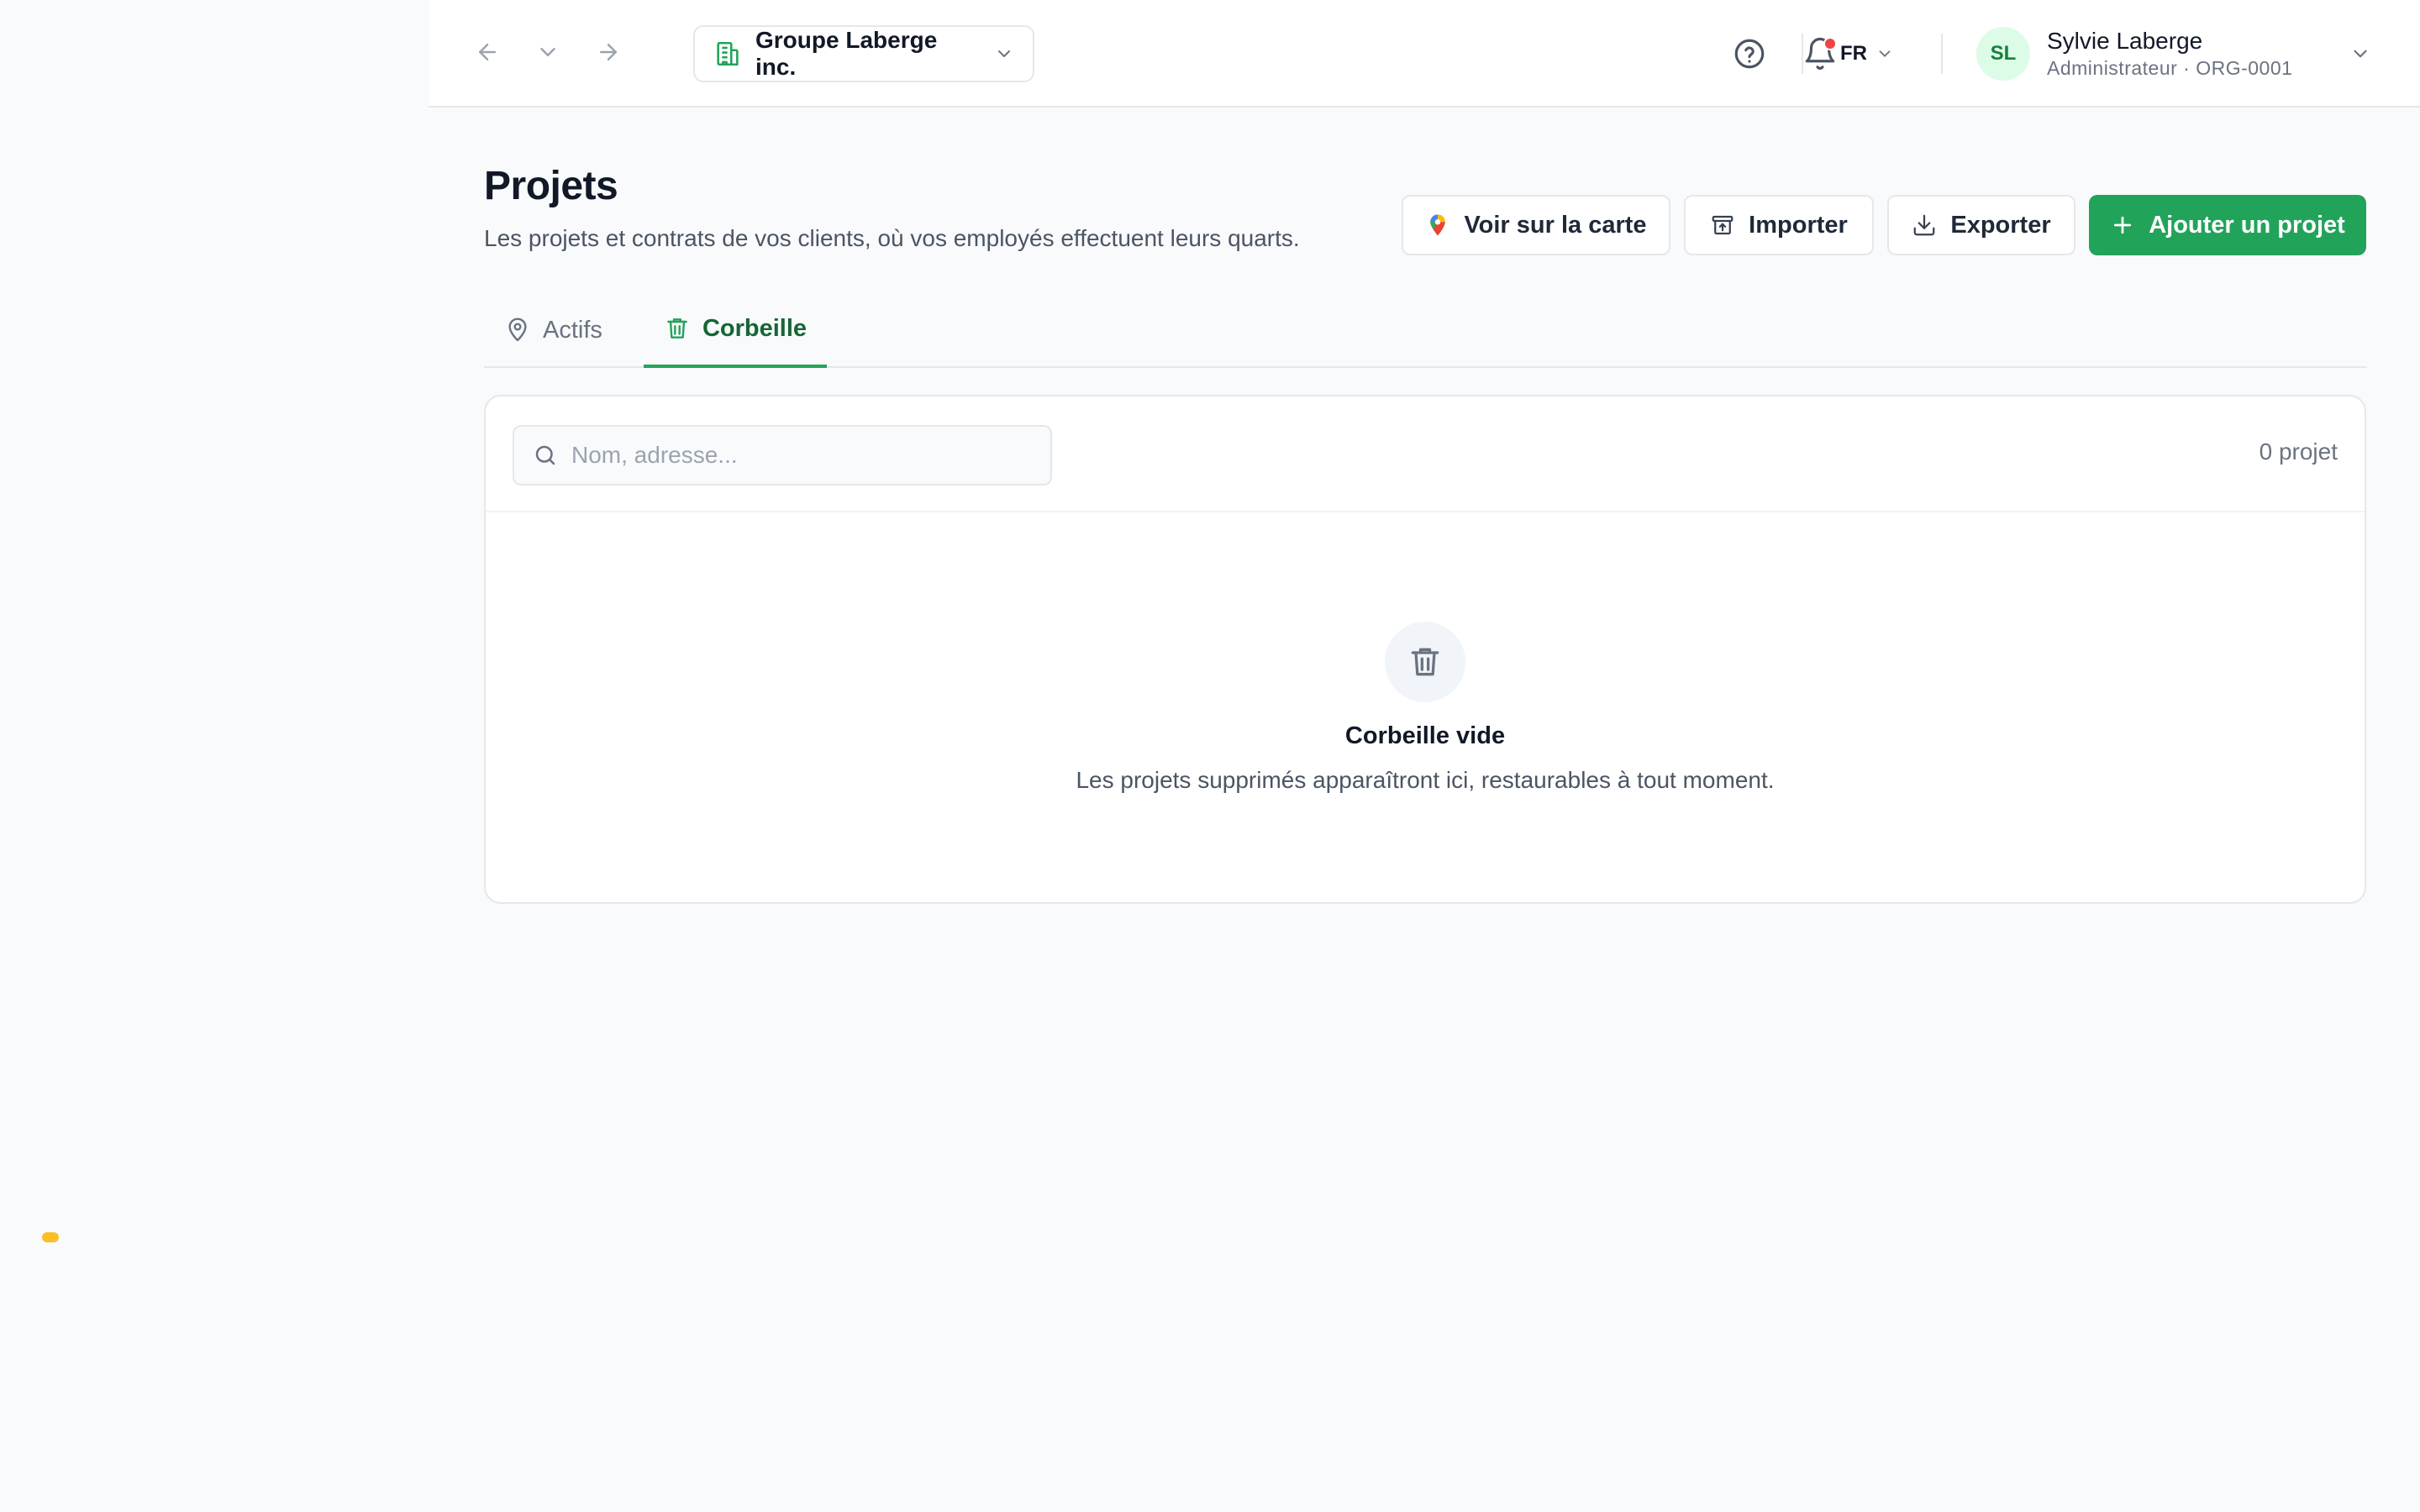 The image size is (2420, 1512). What do you see at coordinates (1556, 225) in the screenshot?
I see `view-on-map-label: Voir sur la carte` at bounding box center [1556, 225].